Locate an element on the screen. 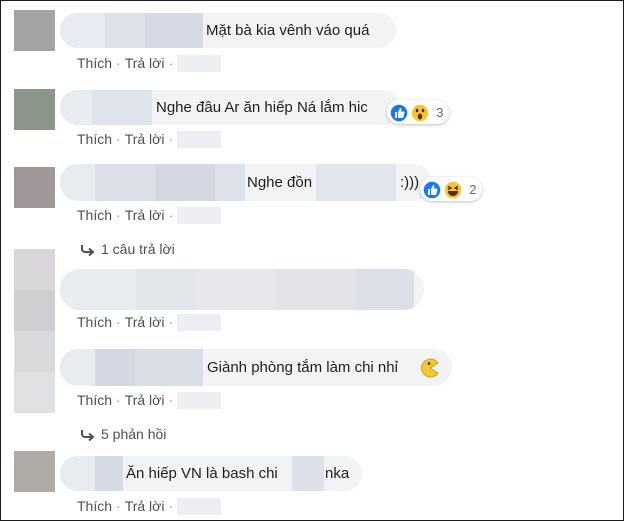 The height and width of the screenshot is (521, 624). view-replies-link: 1 câu trả lời is located at coordinates (128, 249).